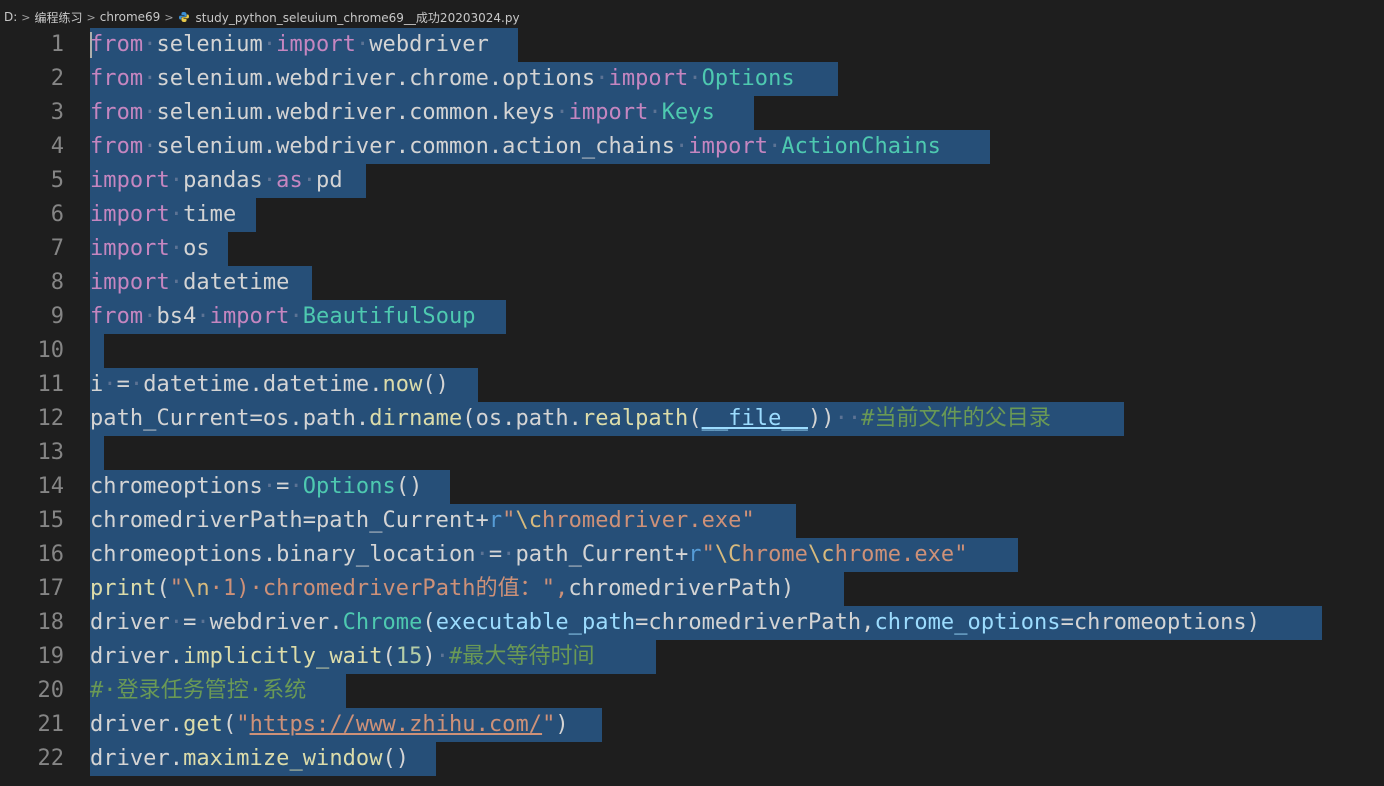  I want to click on code-line: 6 import·time, so click(692, 215).